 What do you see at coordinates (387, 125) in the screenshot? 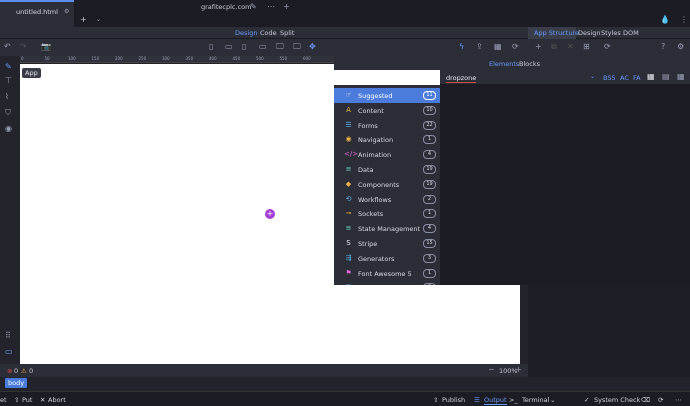
I see `category-item: ☰ Forms 22` at bounding box center [387, 125].